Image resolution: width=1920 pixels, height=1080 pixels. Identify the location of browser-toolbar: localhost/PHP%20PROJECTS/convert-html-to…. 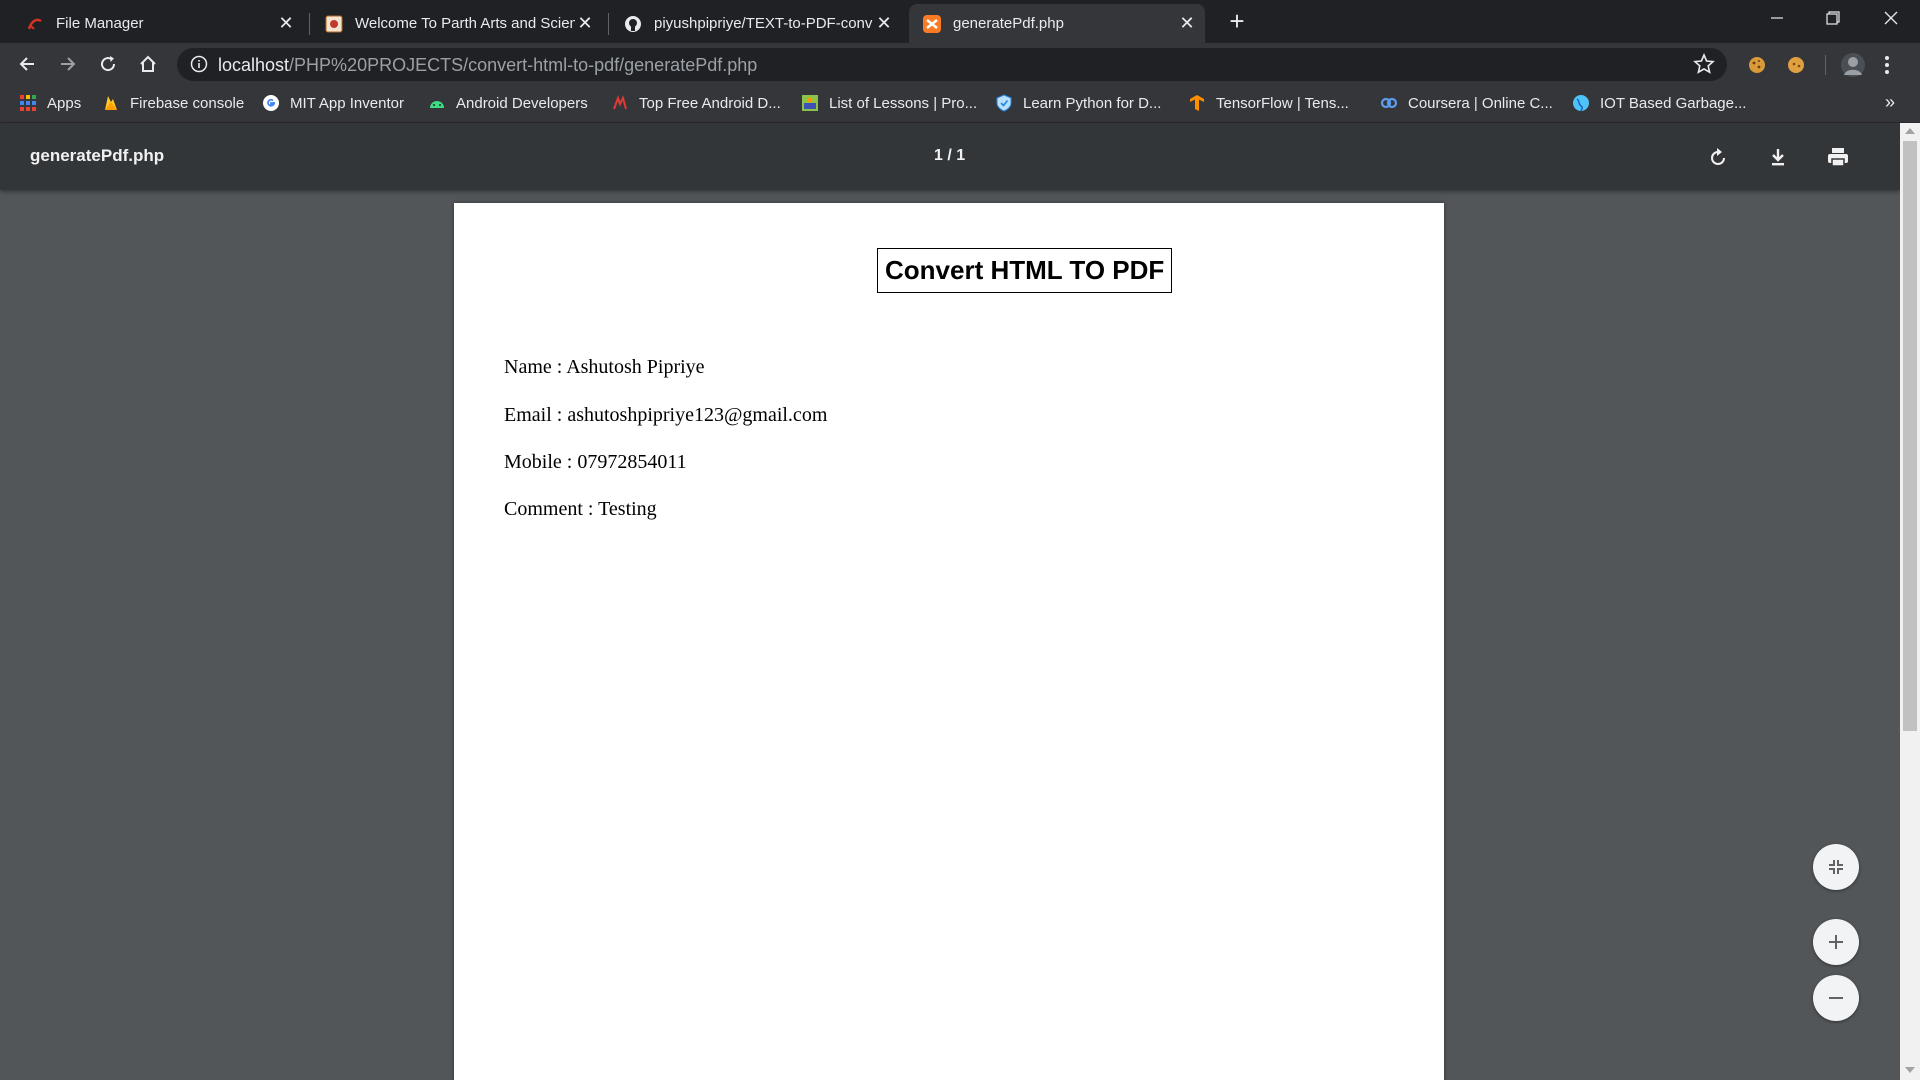
(960, 64).